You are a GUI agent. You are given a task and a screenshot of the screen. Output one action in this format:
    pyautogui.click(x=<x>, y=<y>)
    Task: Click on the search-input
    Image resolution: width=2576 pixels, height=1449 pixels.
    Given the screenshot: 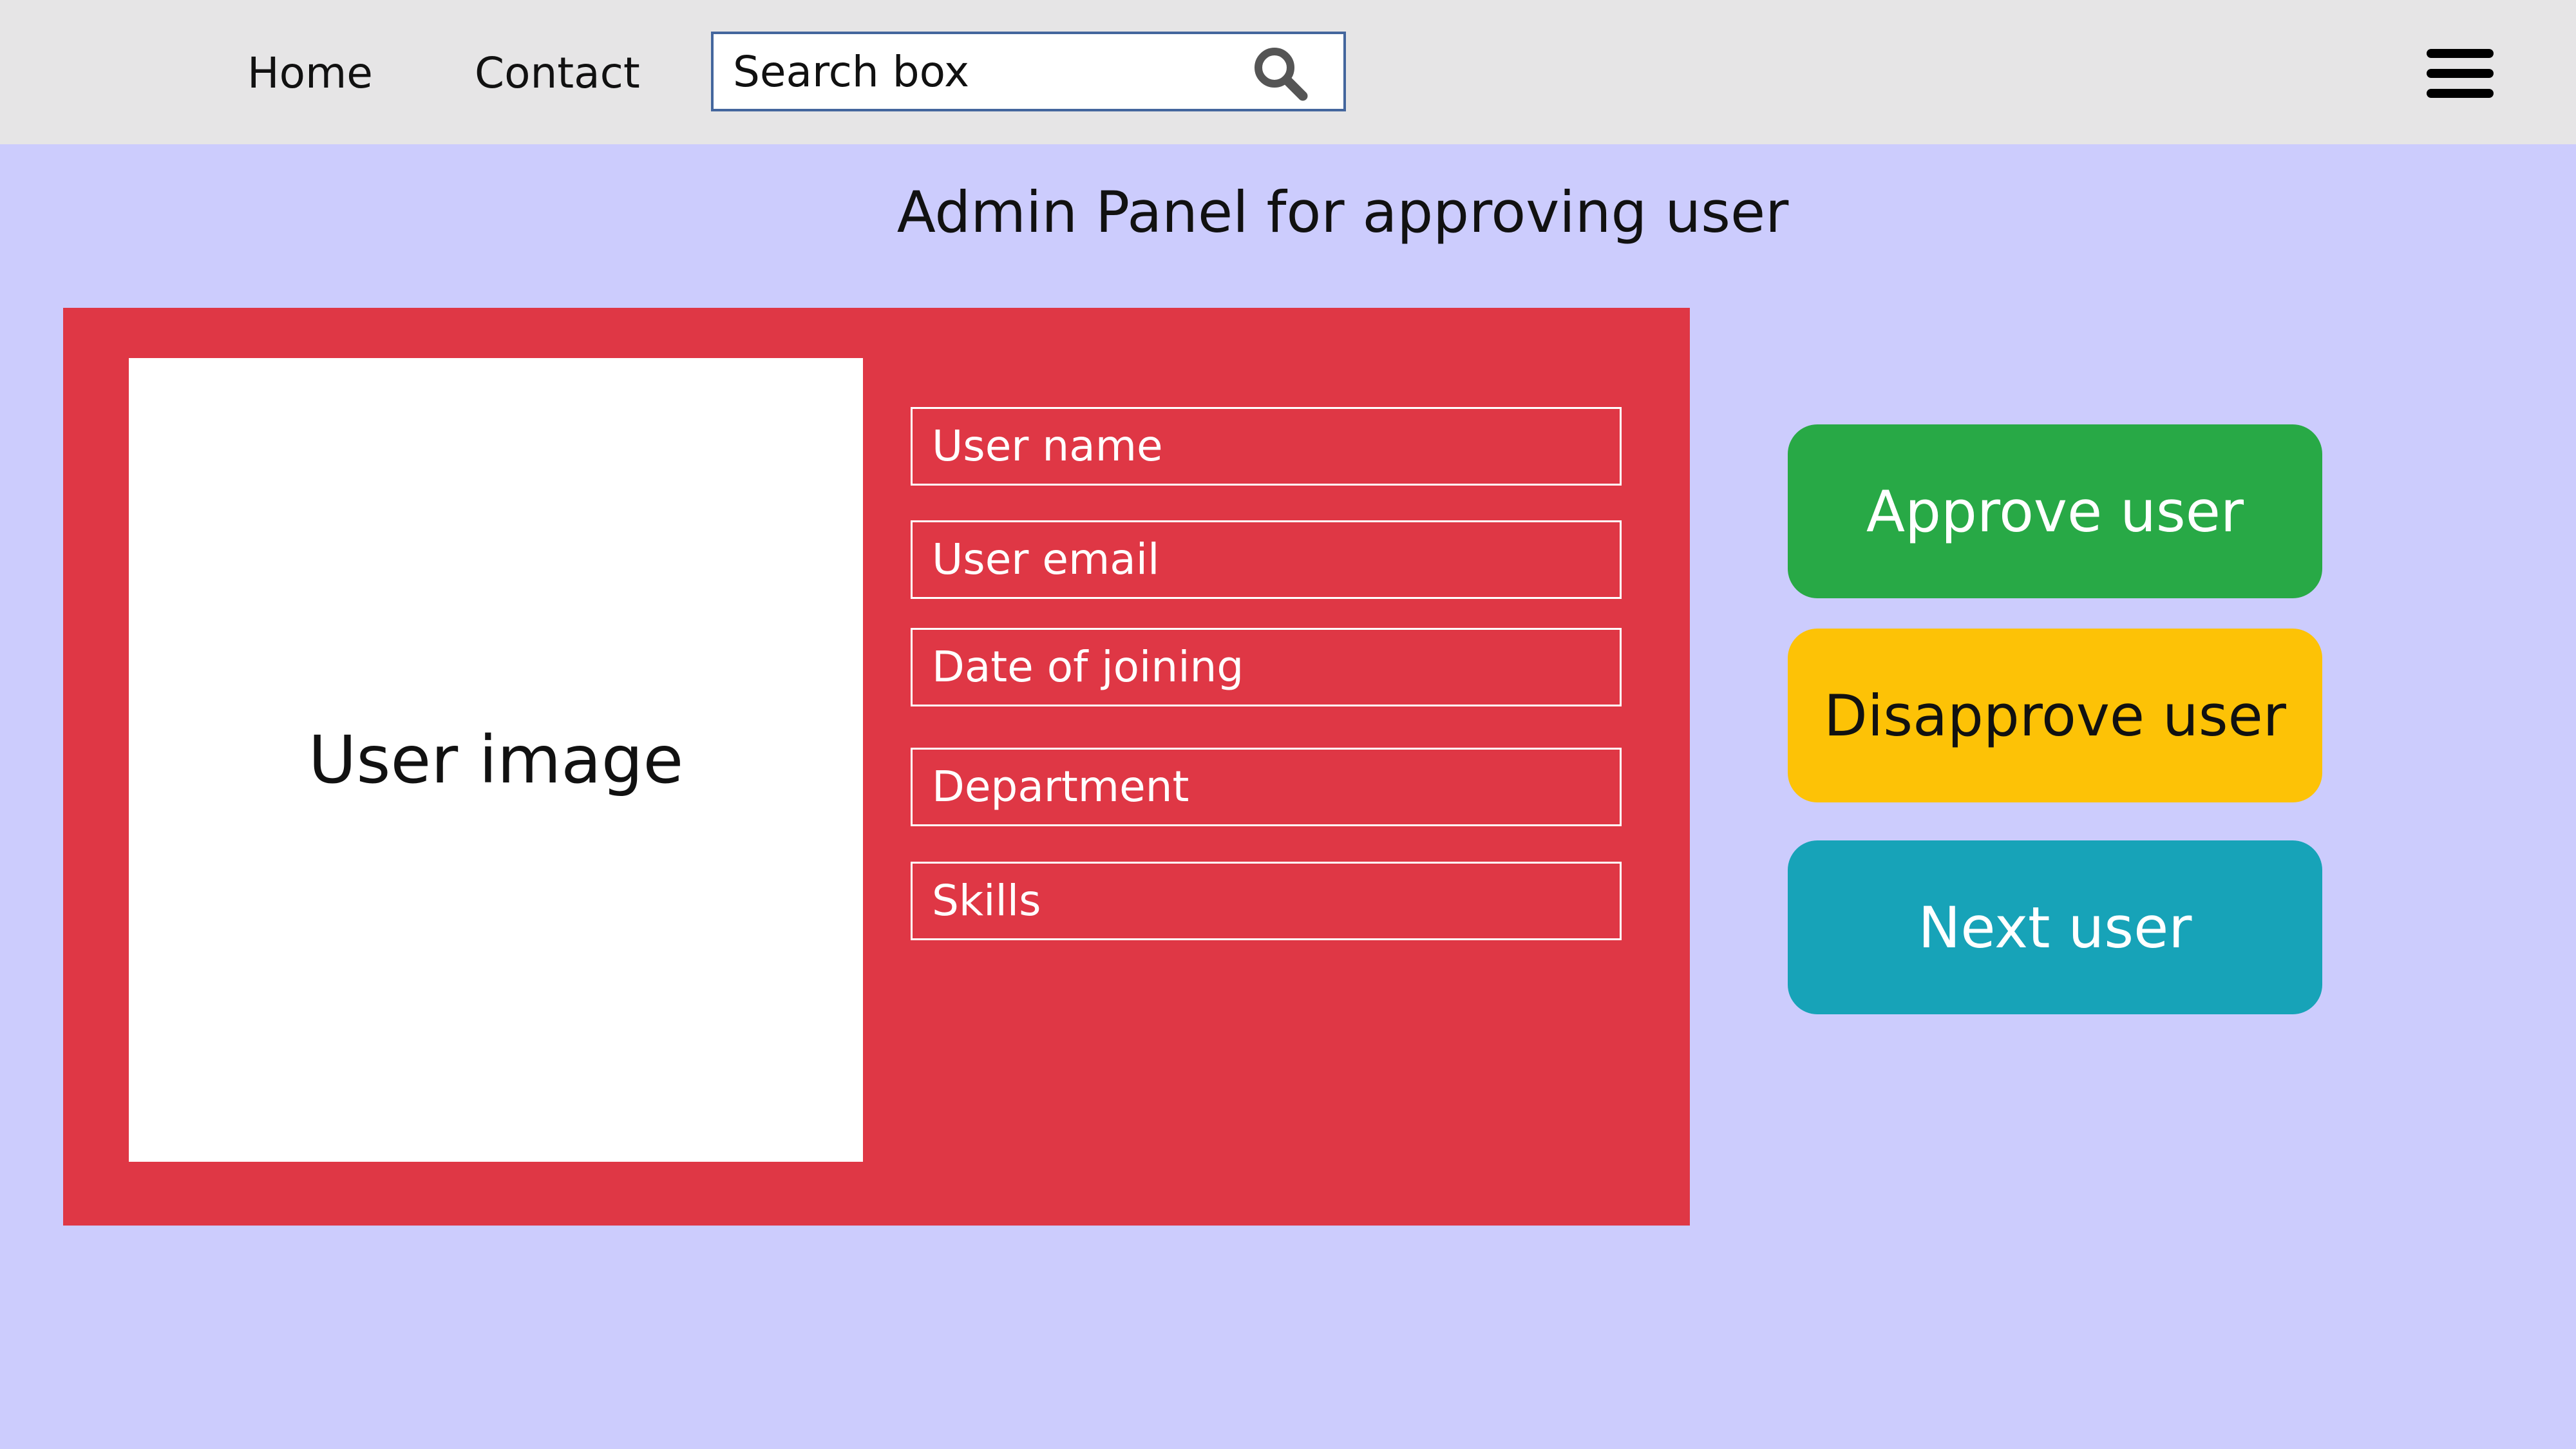 What is the action you would take?
    pyautogui.click(x=990, y=71)
    